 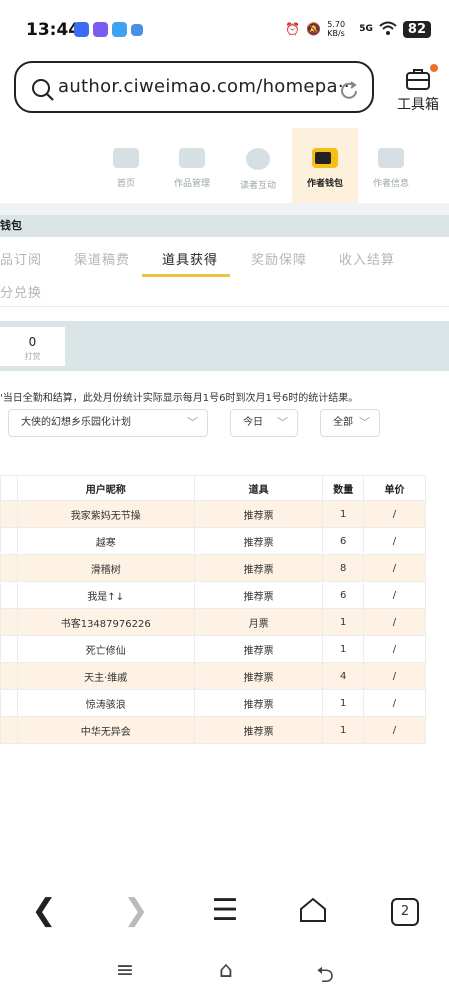 What do you see at coordinates (224, 346) in the screenshot?
I see `stats-panel` at bounding box center [224, 346].